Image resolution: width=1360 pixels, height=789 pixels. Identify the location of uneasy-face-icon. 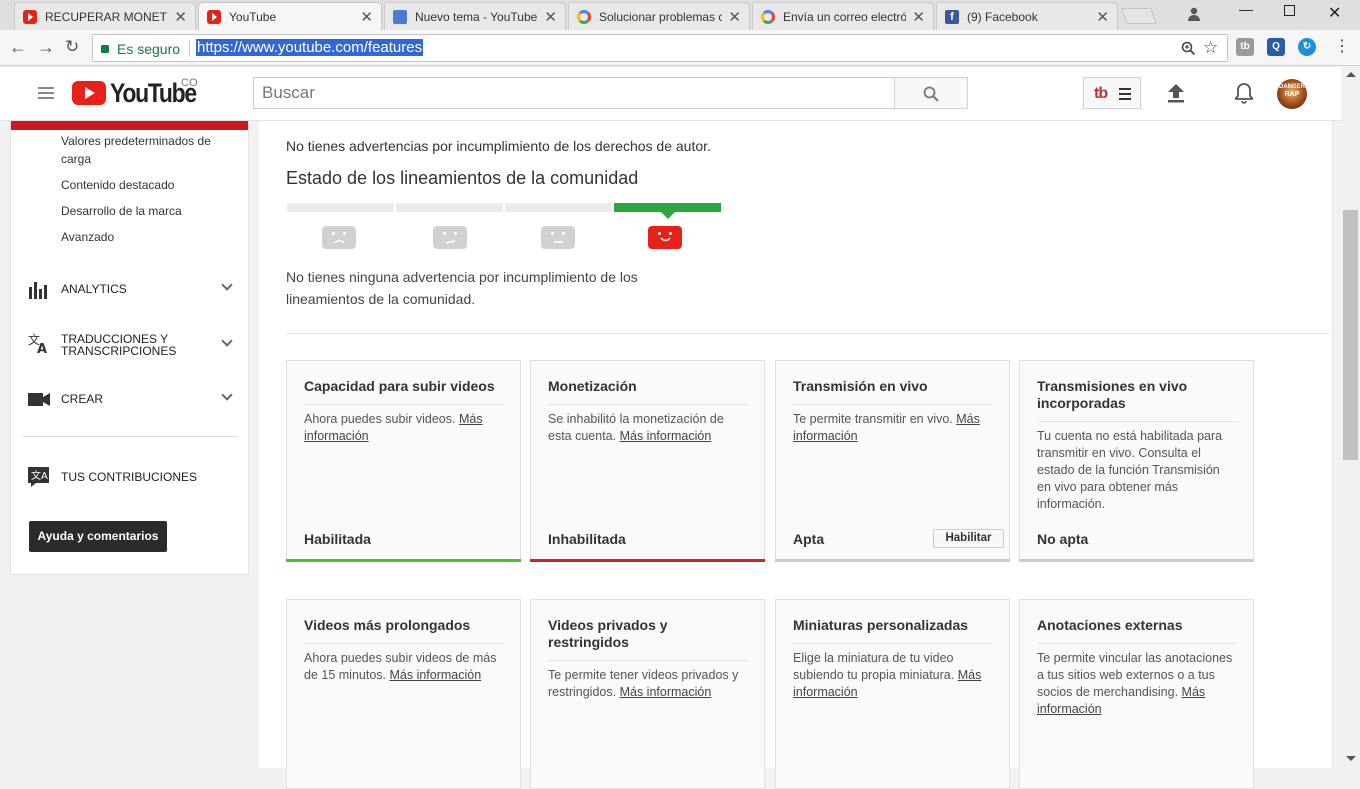
(450, 237).